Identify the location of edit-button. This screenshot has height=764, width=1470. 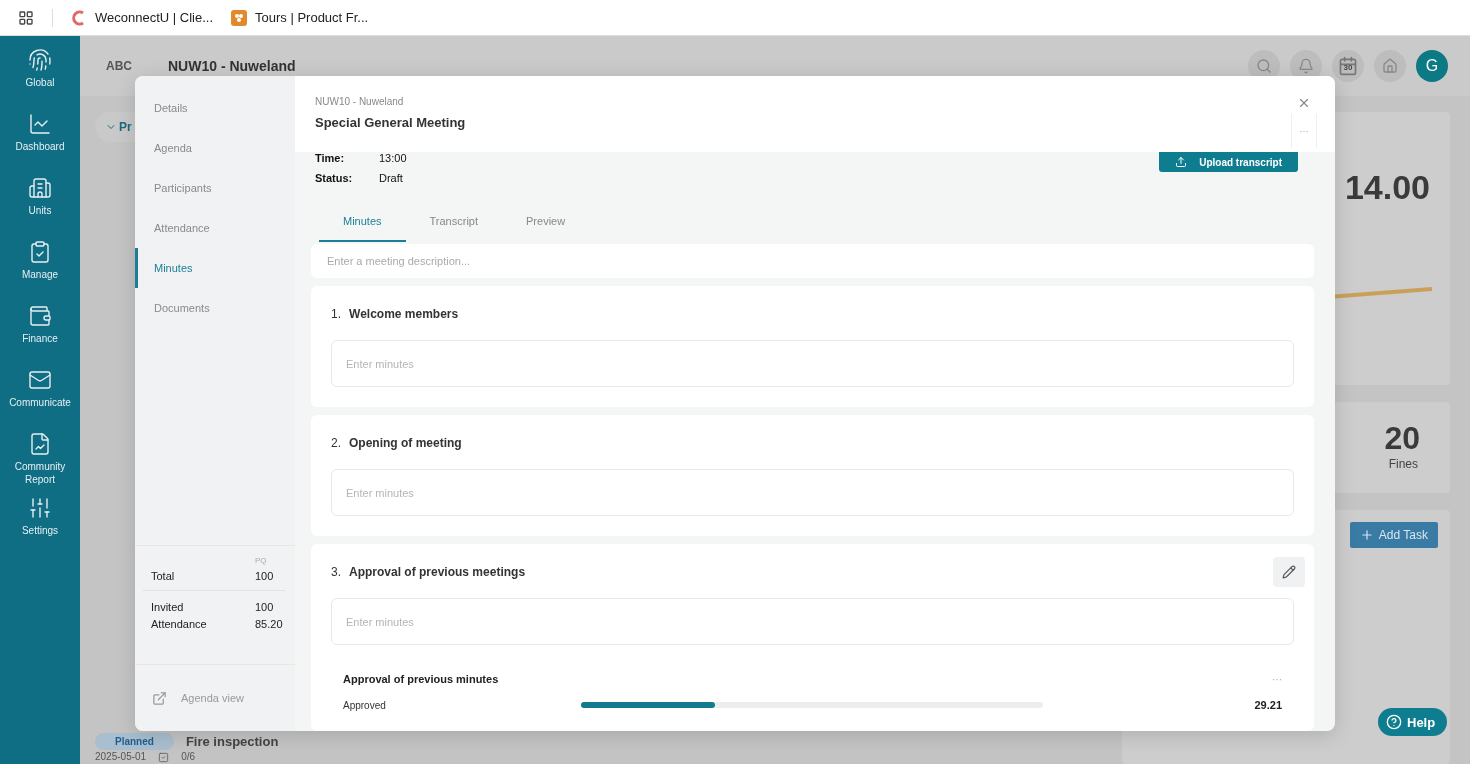
(1289, 572).